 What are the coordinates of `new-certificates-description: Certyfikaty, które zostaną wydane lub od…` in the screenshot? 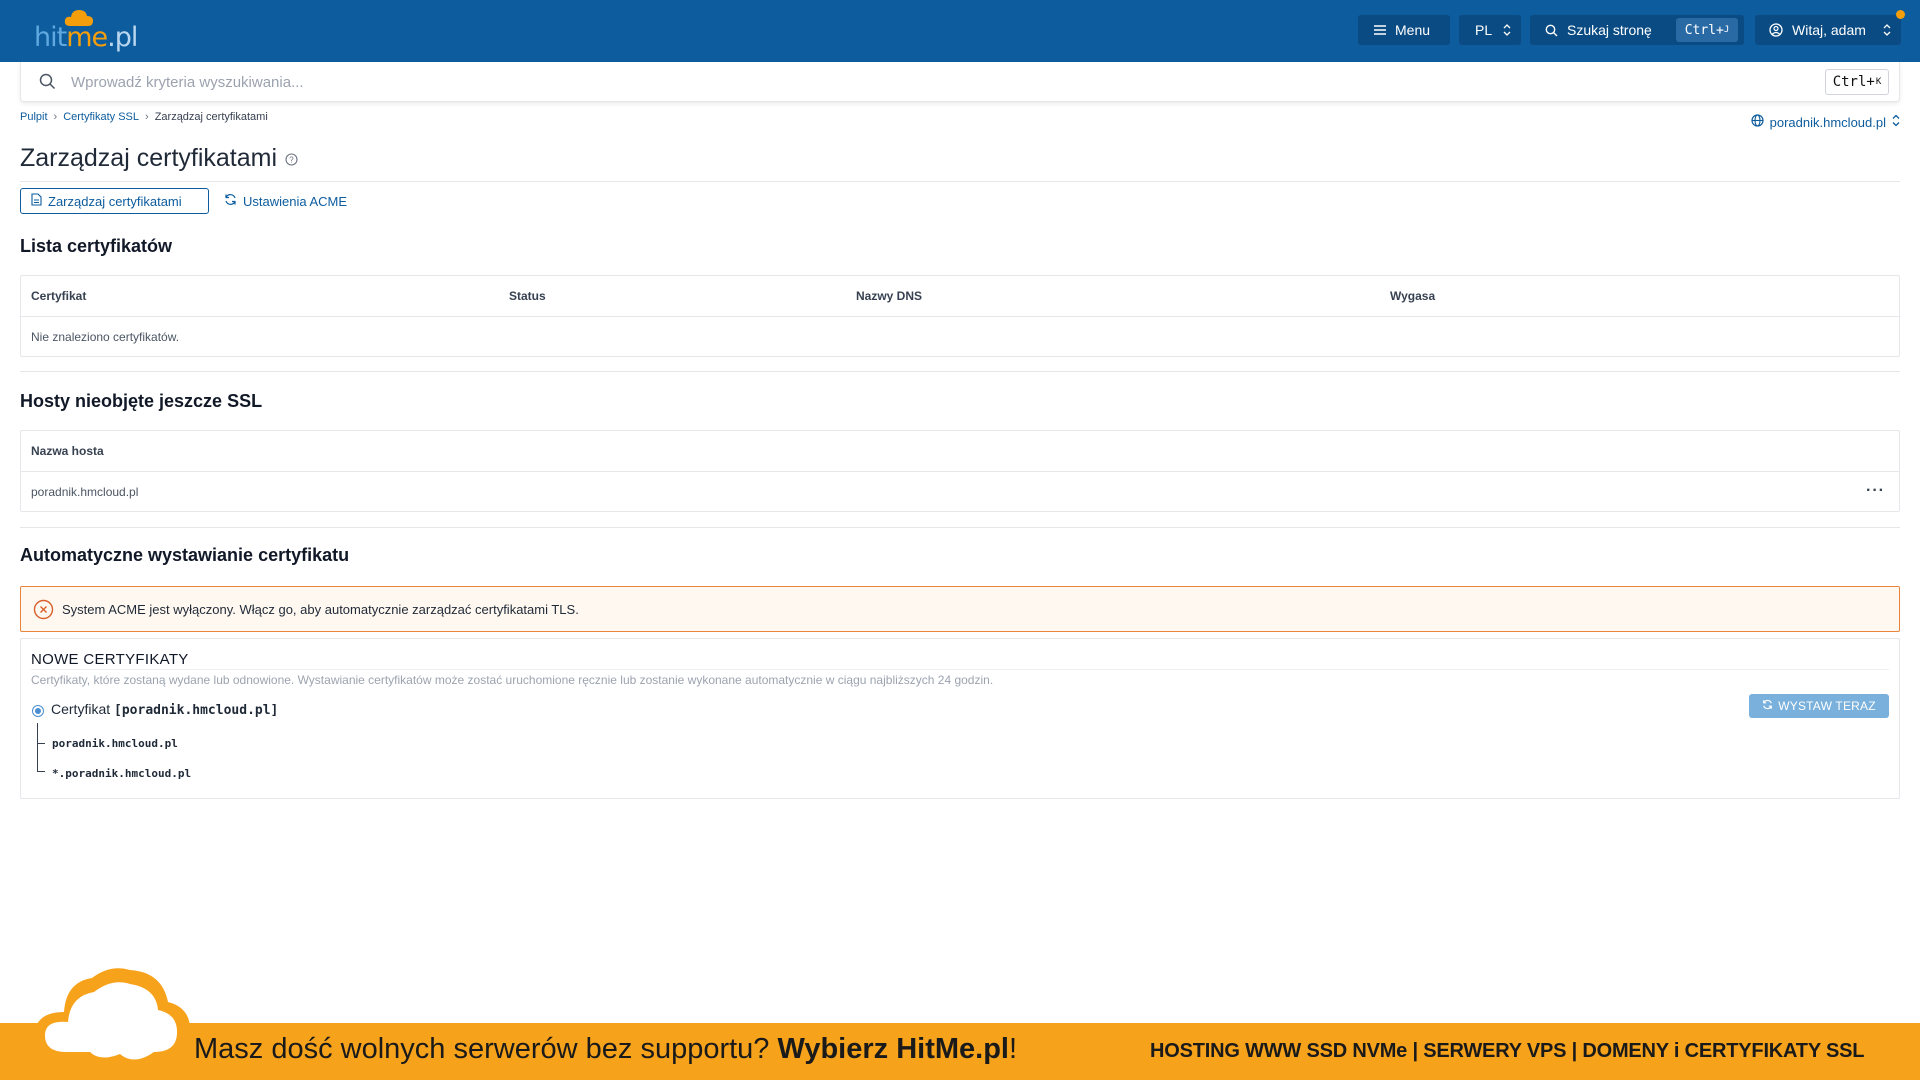 It's located at (512, 680).